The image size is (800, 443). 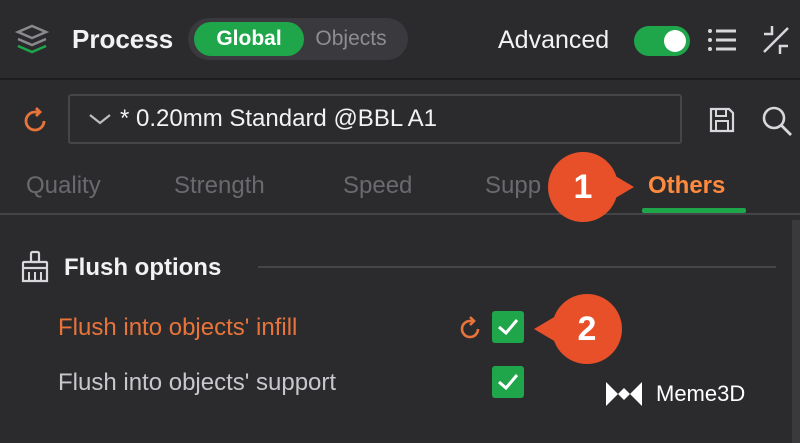 What do you see at coordinates (351, 39) in the screenshot?
I see `mode-objects-button: Objects` at bounding box center [351, 39].